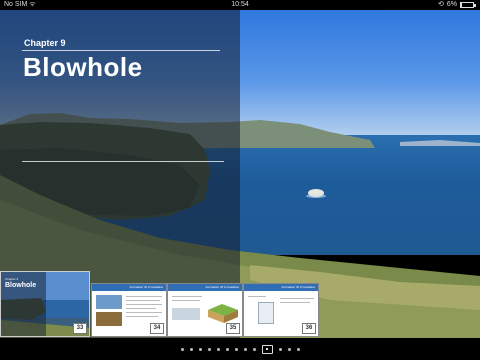 This screenshot has width=480, height=360. Describe the element at coordinates (205, 310) in the screenshot. I see `thumbnail-page-35: Formation Of A Coastline 35` at that location.